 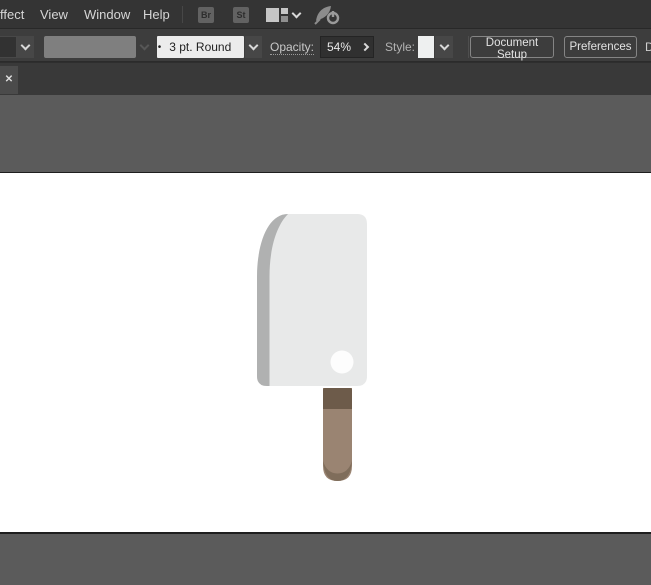 I want to click on menu-view: View, so click(x=54, y=14).